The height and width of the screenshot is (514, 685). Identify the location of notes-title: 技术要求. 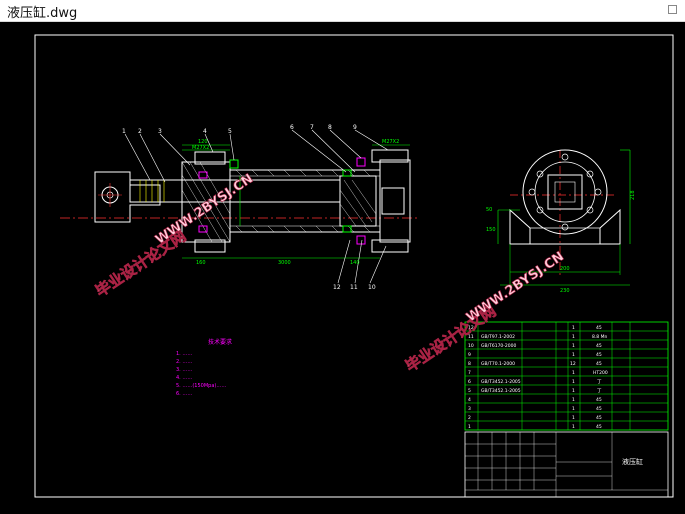
(220, 342).